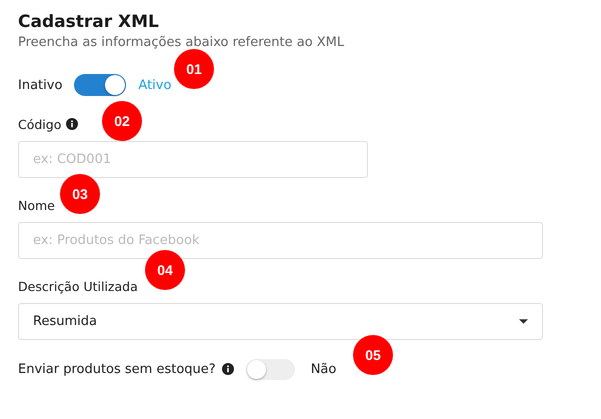  What do you see at coordinates (122, 121) in the screenshot?
I see `marker-badge: 02` at bounding box center [122, 121].